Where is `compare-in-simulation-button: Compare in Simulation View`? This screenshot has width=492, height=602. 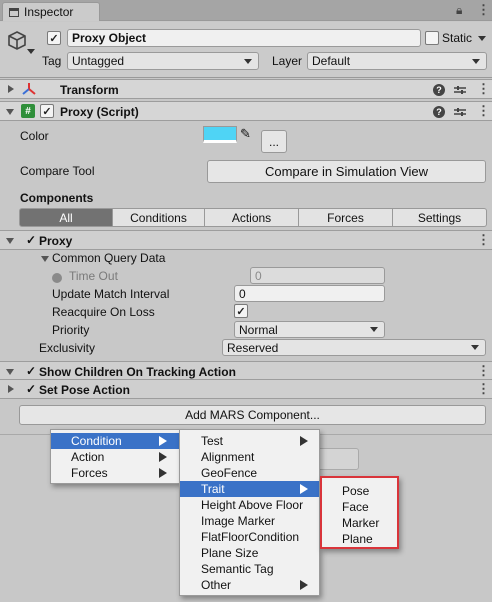
compare-in-simulation-button: Compare in Simulation View is located at coordinates (346, 171).